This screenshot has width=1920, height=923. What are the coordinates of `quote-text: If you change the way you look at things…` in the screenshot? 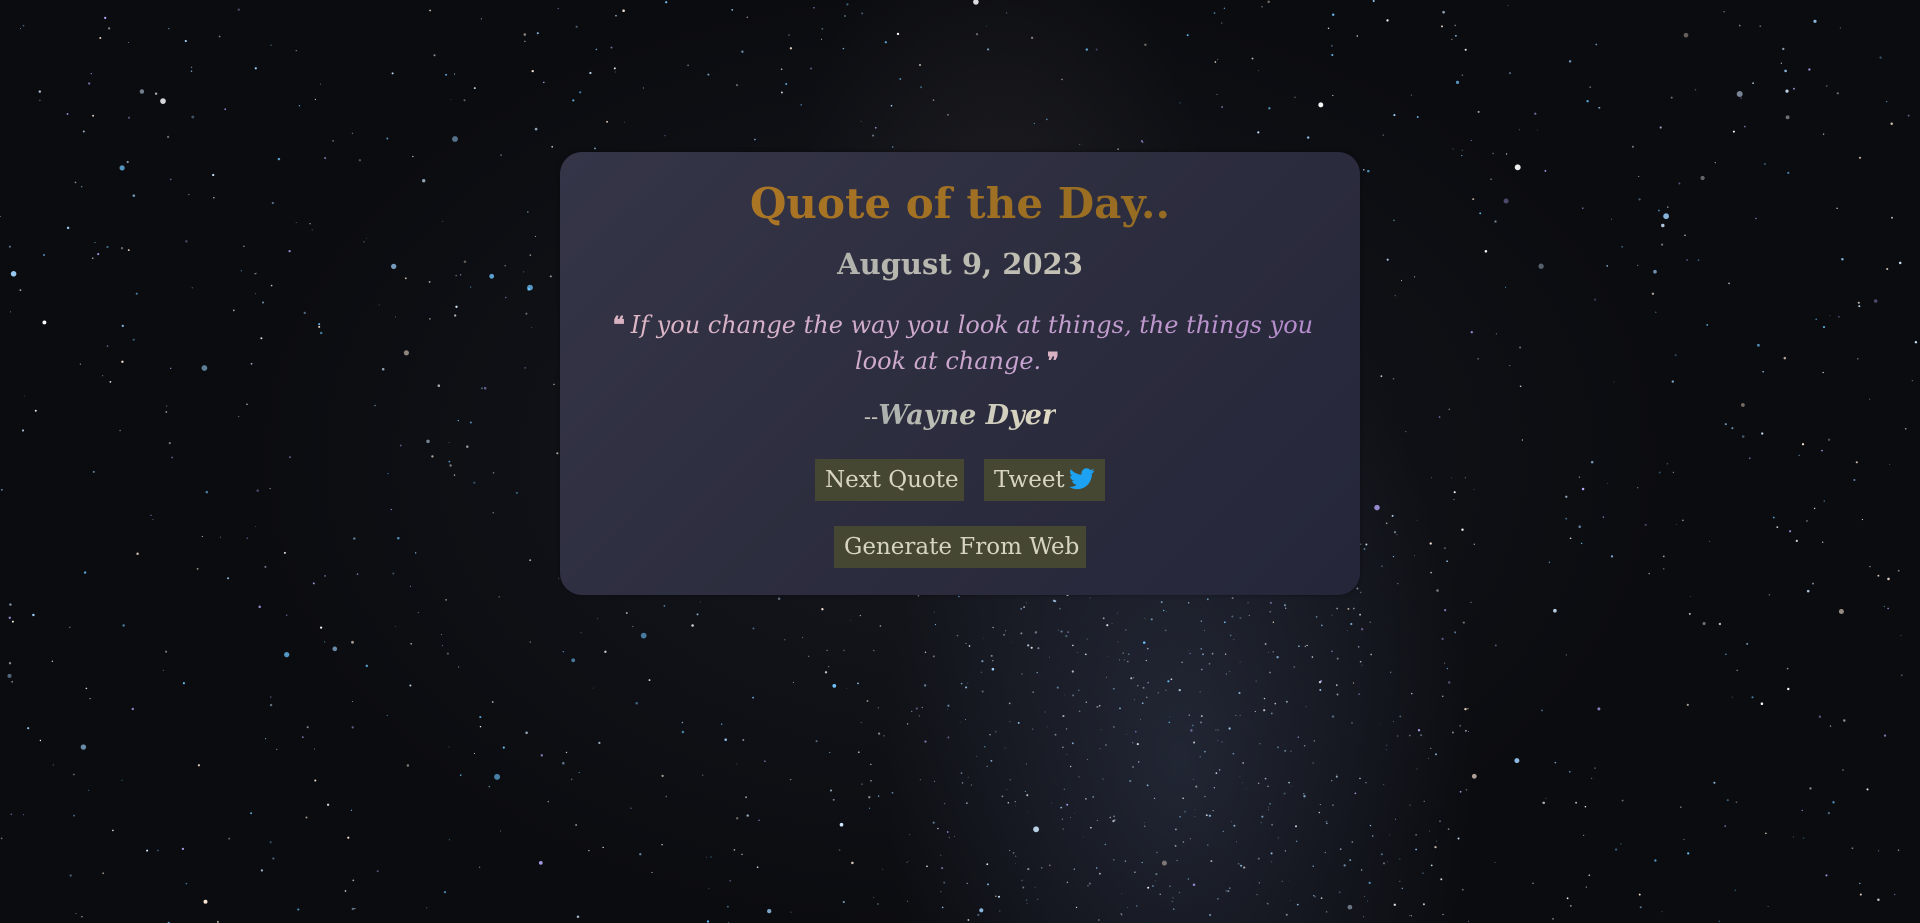 It's located at (972, 343).